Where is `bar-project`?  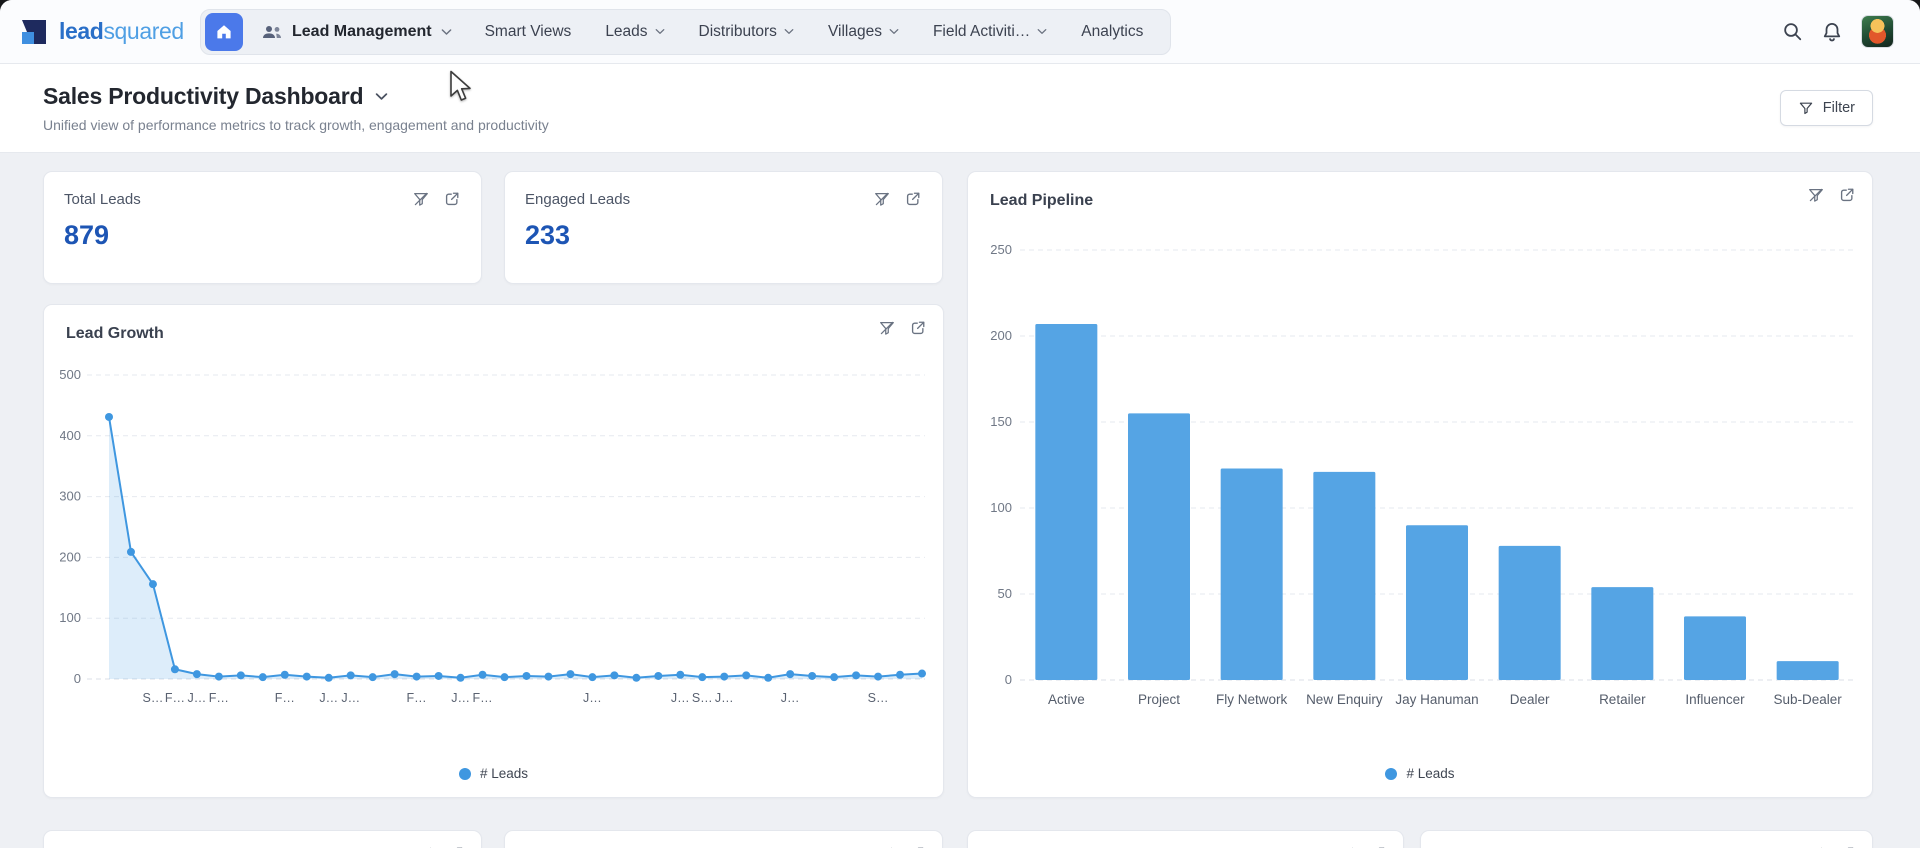
bar-project is located at coordinates (1159, 546).